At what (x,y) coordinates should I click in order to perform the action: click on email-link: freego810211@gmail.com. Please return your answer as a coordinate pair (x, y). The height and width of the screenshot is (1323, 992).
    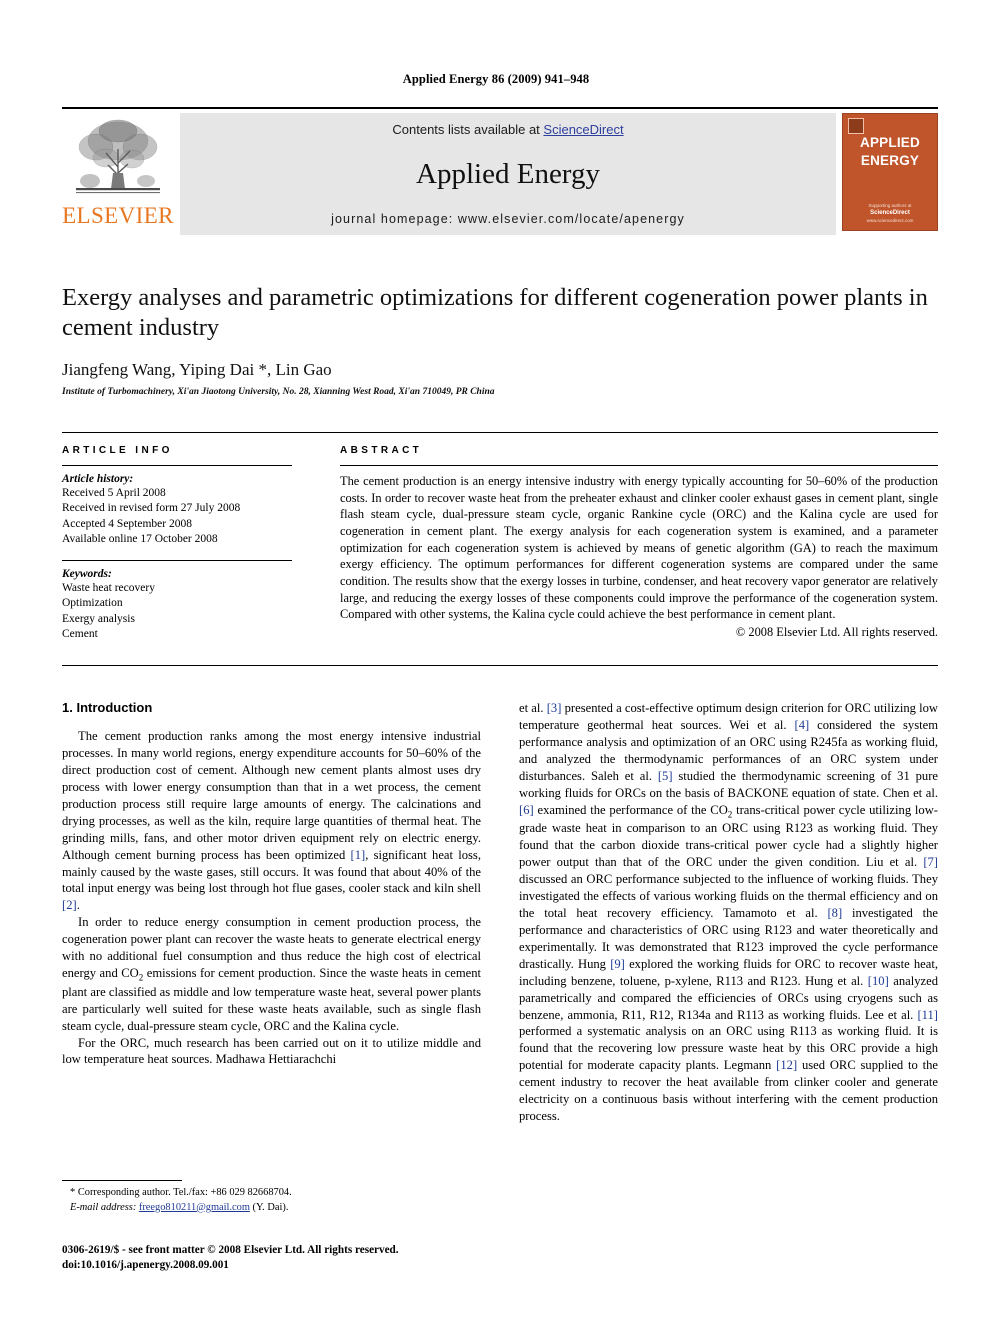
    Looking at the image, I should click on (194, 1207).